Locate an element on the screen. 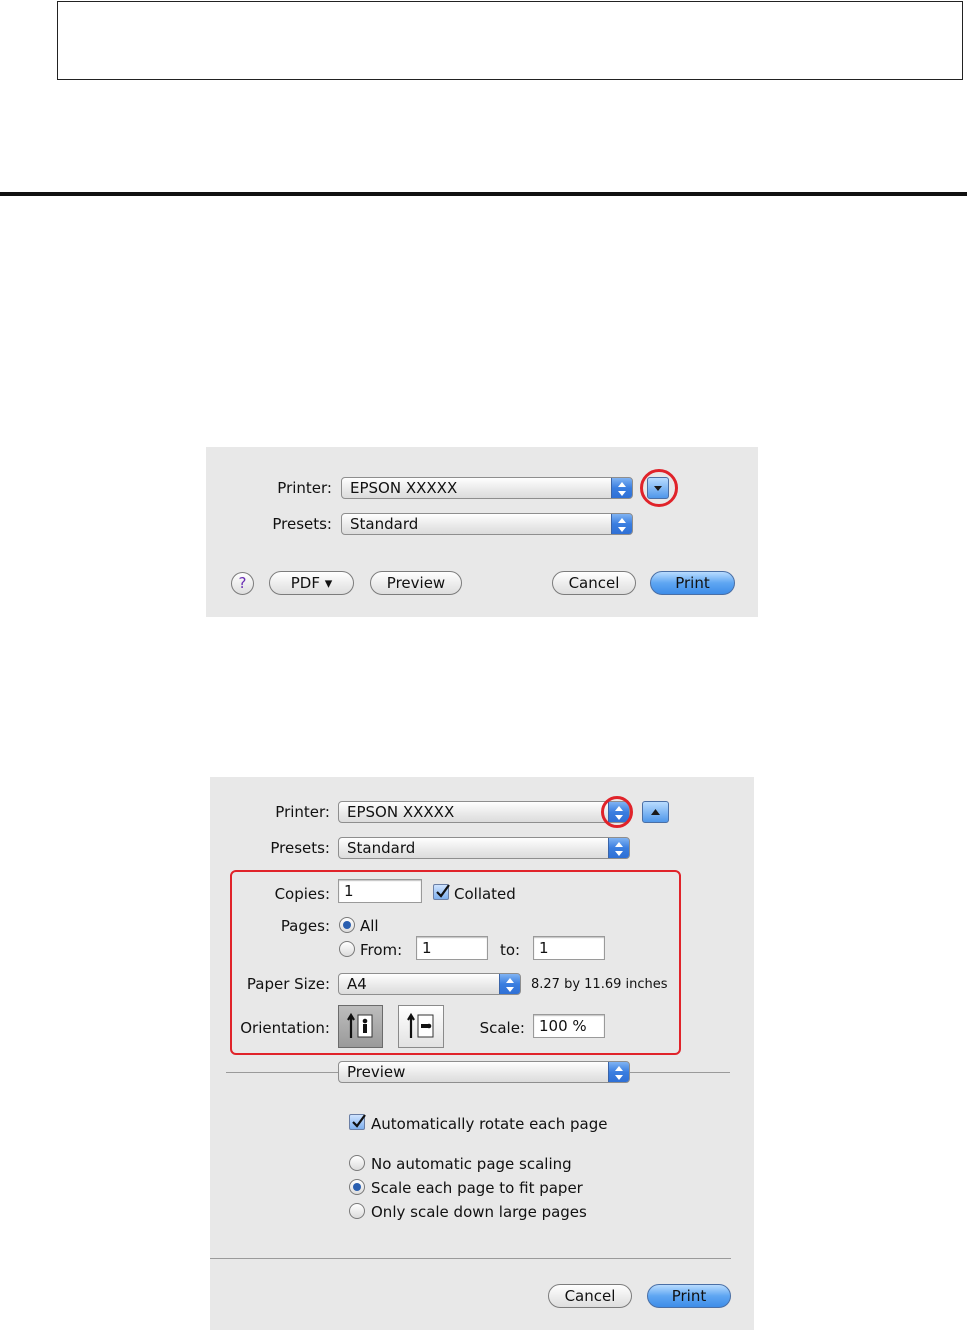  pages-label: Pages: is located at coordinates (305, 926).